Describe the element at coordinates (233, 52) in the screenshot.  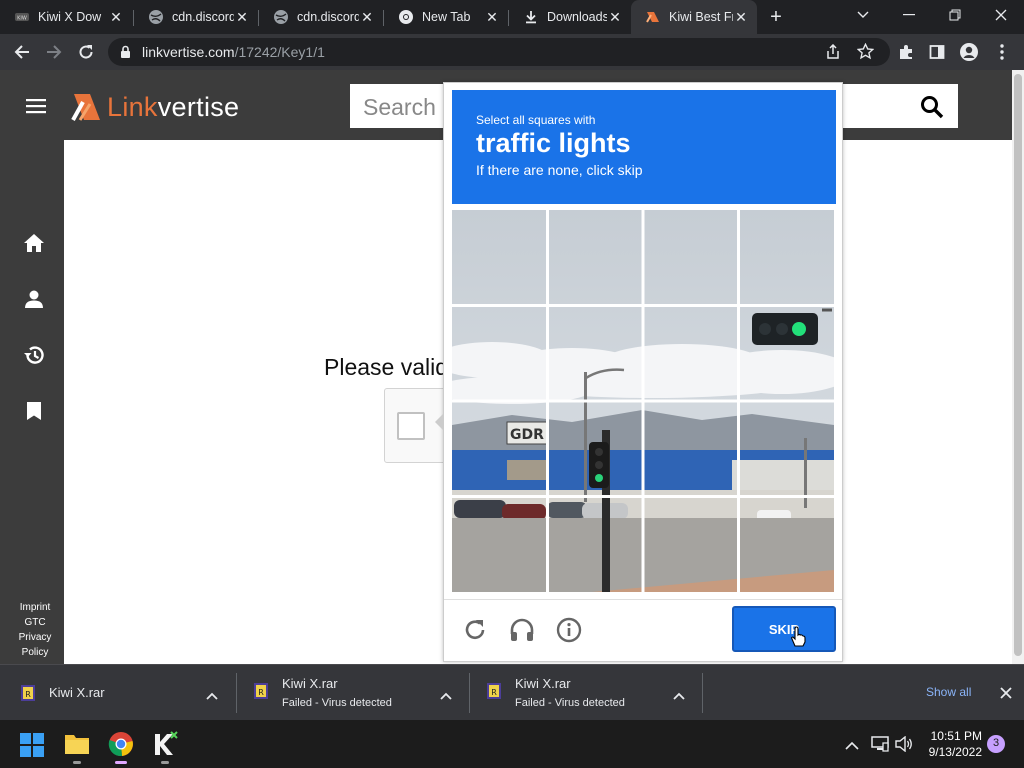
I see `url-text: linkvertise.com/17242/Key1/1` at that location.